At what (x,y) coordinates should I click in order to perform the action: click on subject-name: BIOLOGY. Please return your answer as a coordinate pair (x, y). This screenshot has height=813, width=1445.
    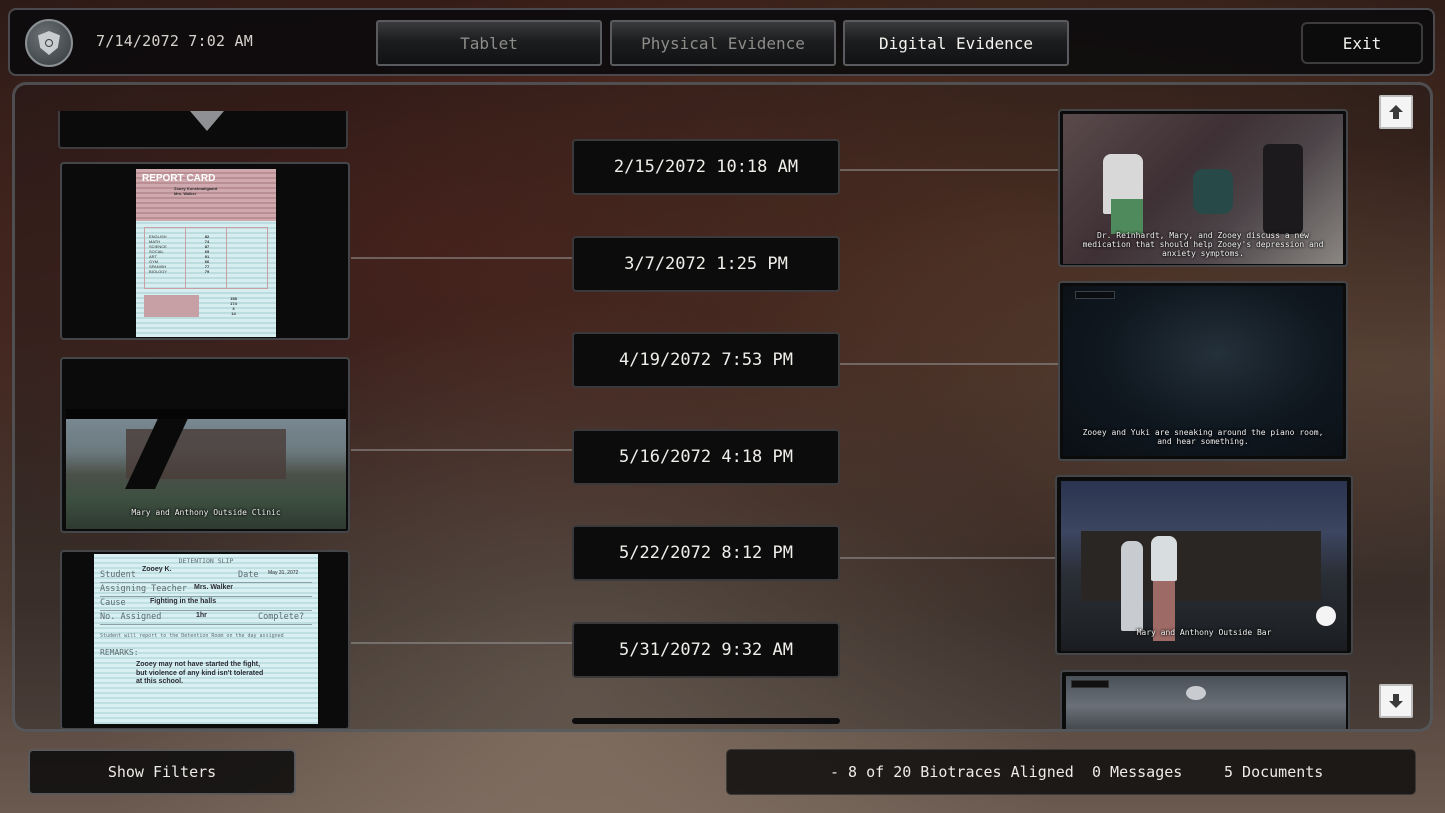
    Looking at the image, I should click on (158, 271).